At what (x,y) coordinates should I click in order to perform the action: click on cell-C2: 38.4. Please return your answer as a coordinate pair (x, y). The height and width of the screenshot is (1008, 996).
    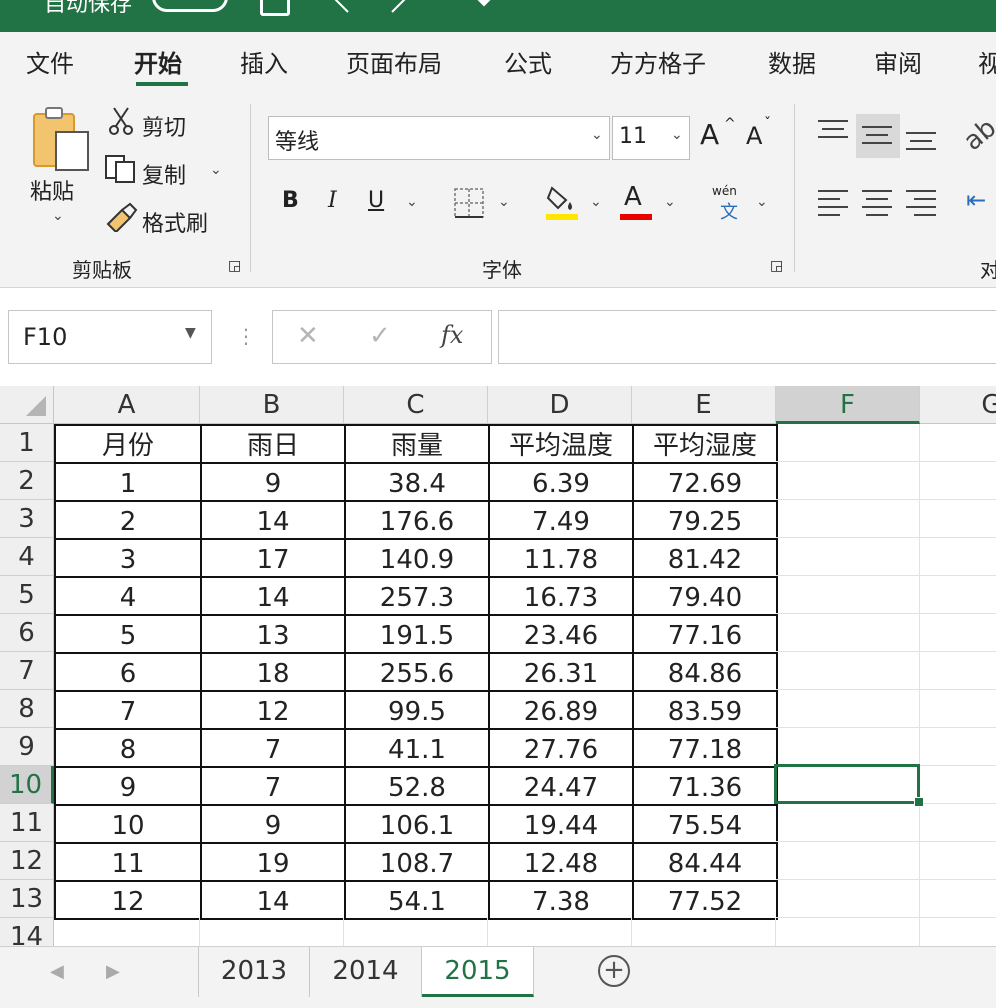
    Looking at the image, I should click on (417, 482).